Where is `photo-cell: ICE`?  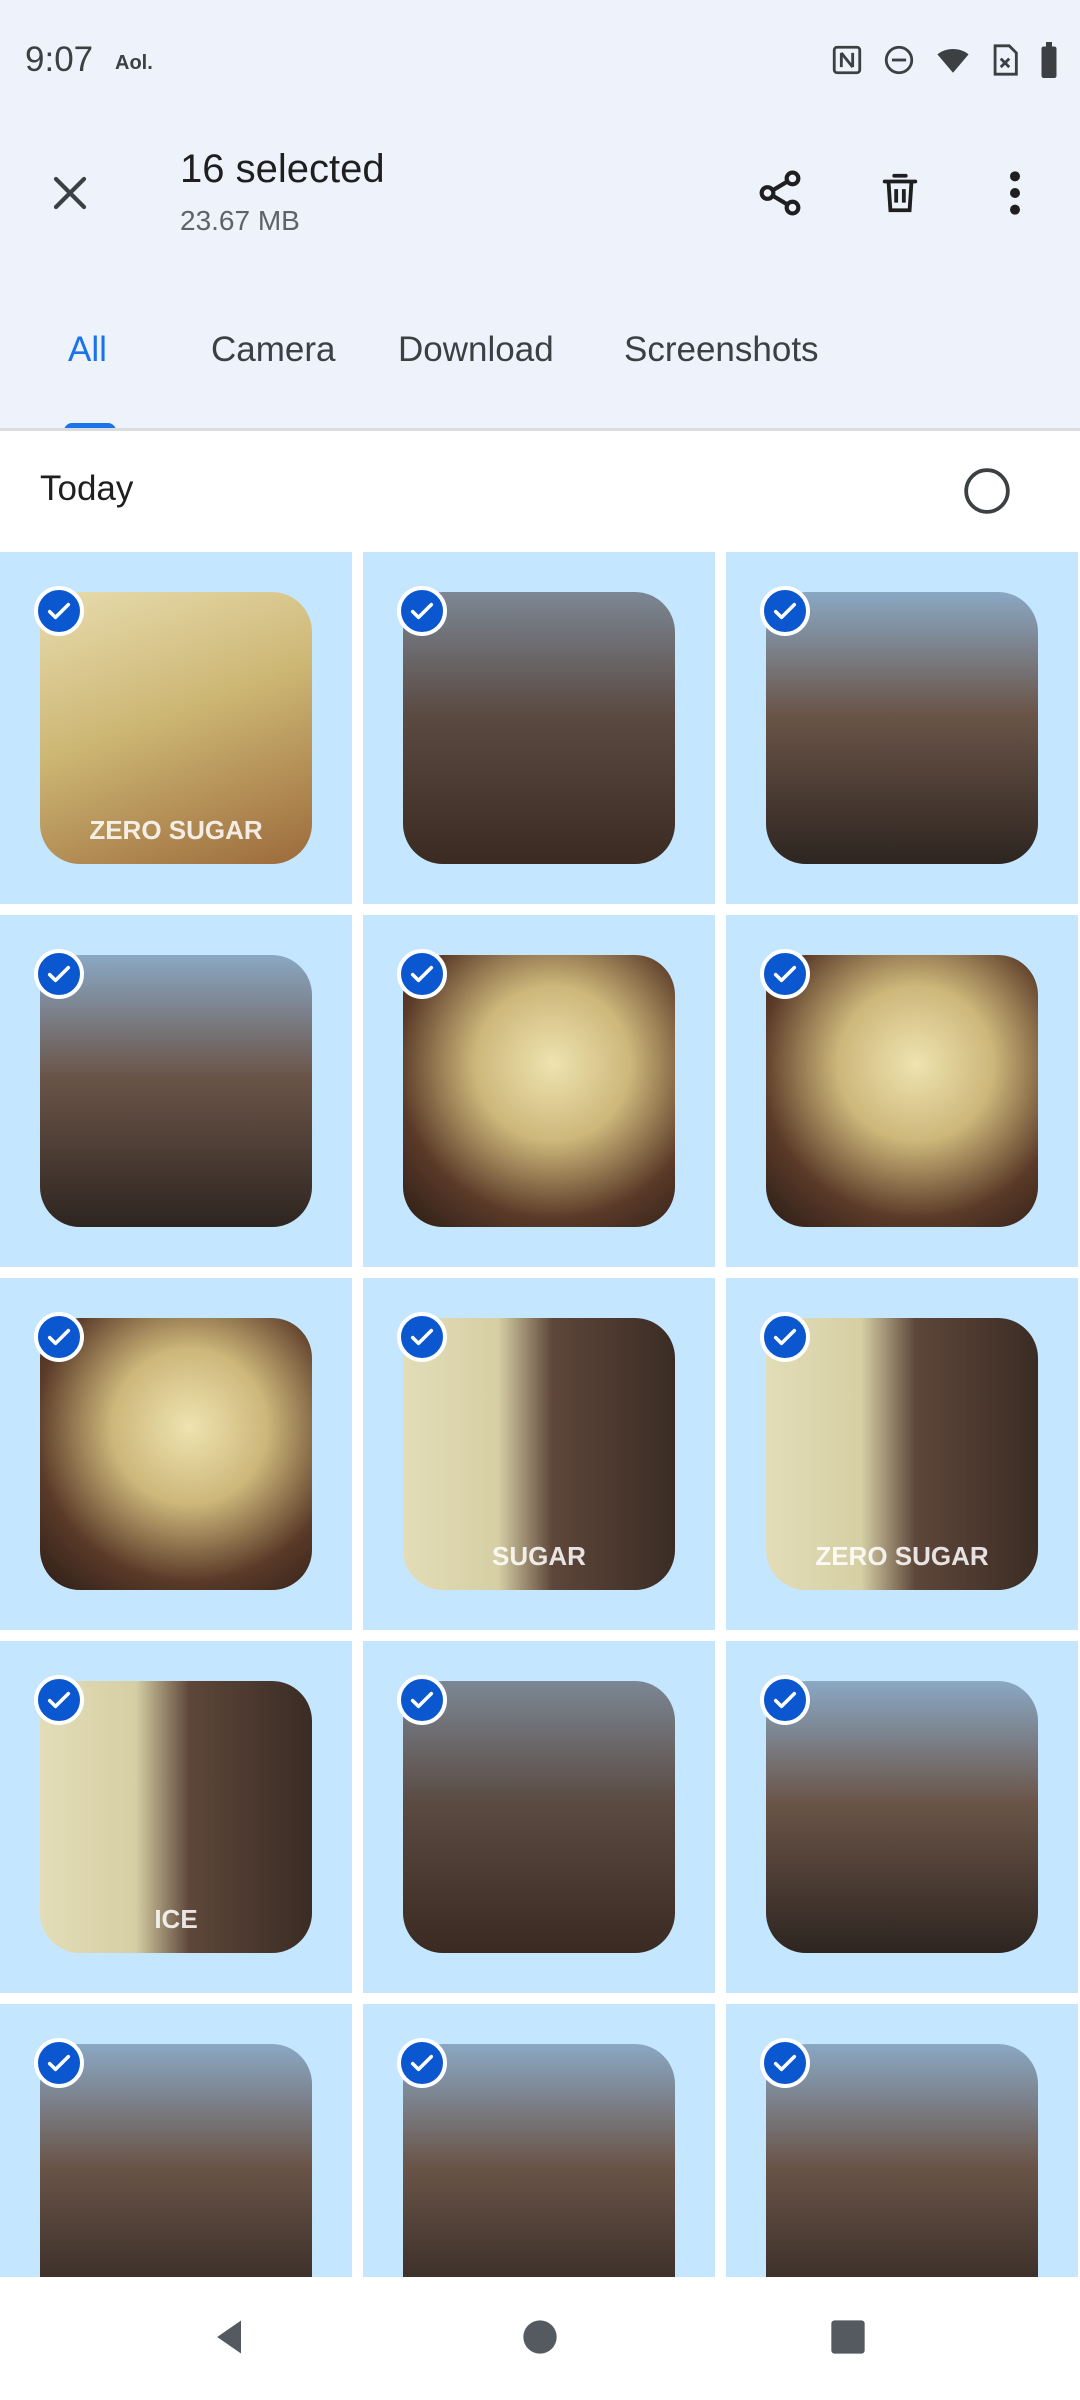 photo-cell: ICE is located at coordinates (176, 1817).